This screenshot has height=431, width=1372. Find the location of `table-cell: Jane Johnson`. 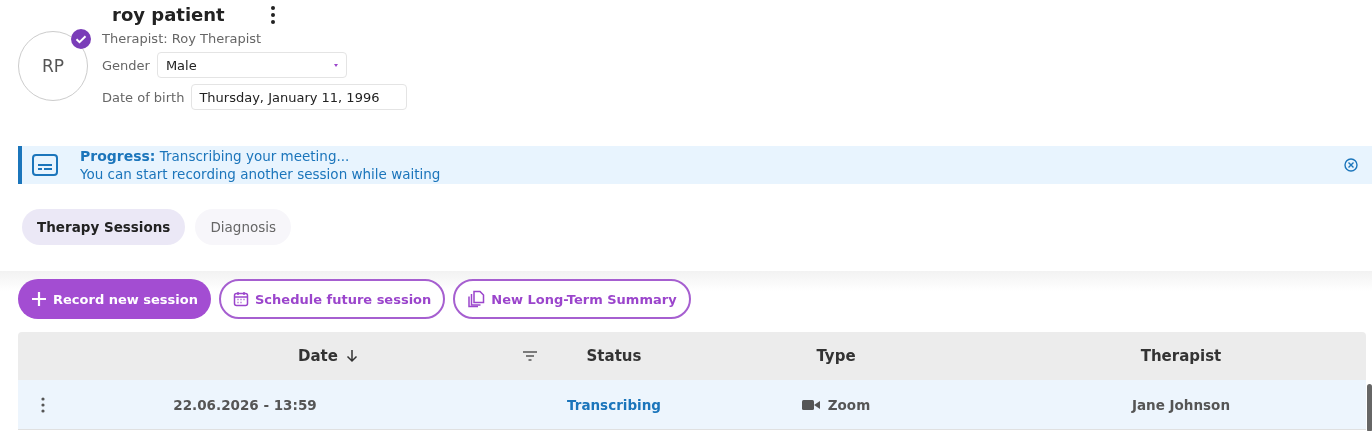

table-cell: Jane Johnson is located at coordinates (1180, 404).